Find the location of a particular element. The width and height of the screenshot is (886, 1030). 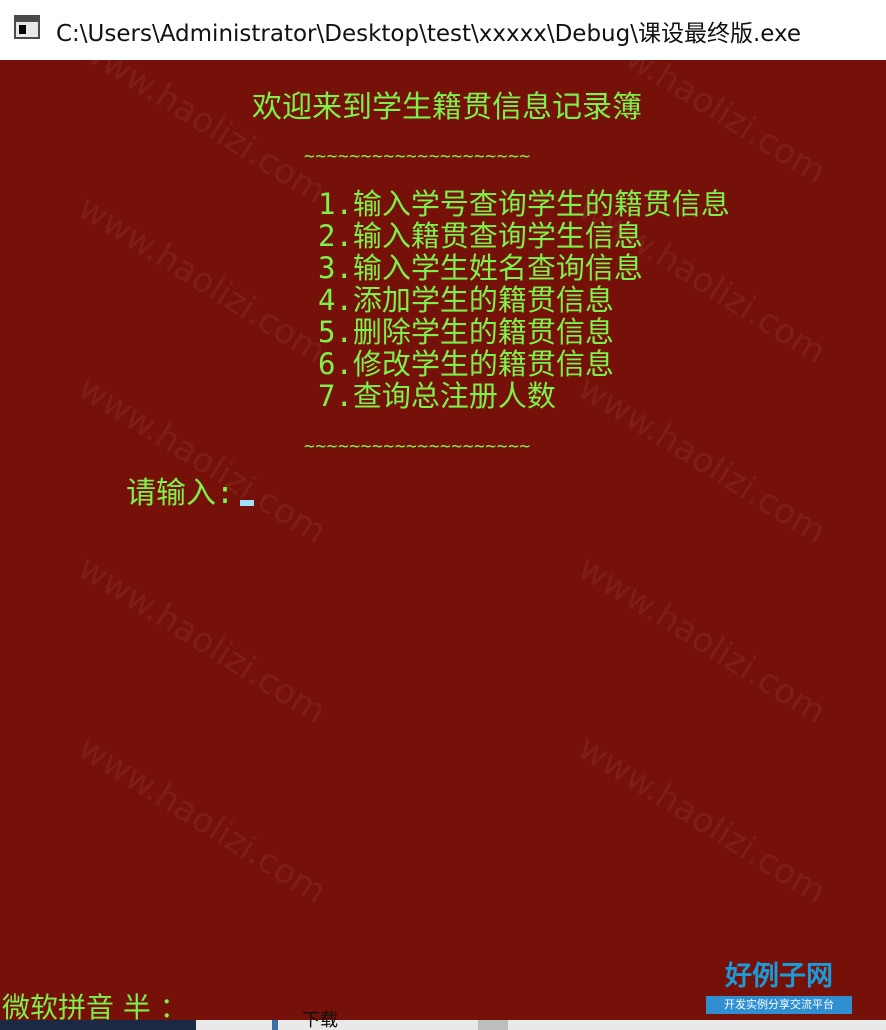

console-app-icon is located at coordinates (27, 27).